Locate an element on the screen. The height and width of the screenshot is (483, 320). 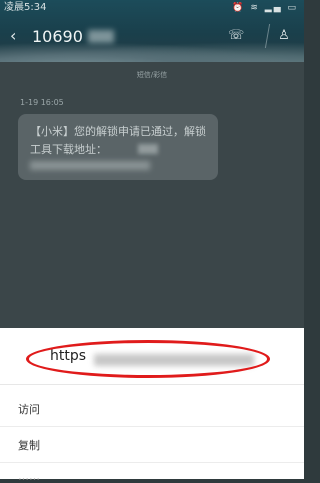
status-icons: ⏰ ≋ ▂▄ ▭ is located at coordinates (265, 8).